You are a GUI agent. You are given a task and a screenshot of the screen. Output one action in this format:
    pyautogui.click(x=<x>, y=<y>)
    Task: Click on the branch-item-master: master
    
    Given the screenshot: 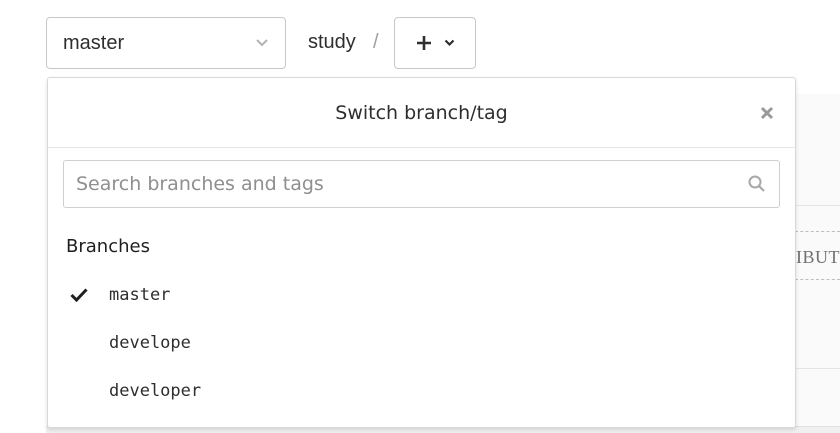 What is the action you would take?
    pyautogui.click(x=421, y=295)
    